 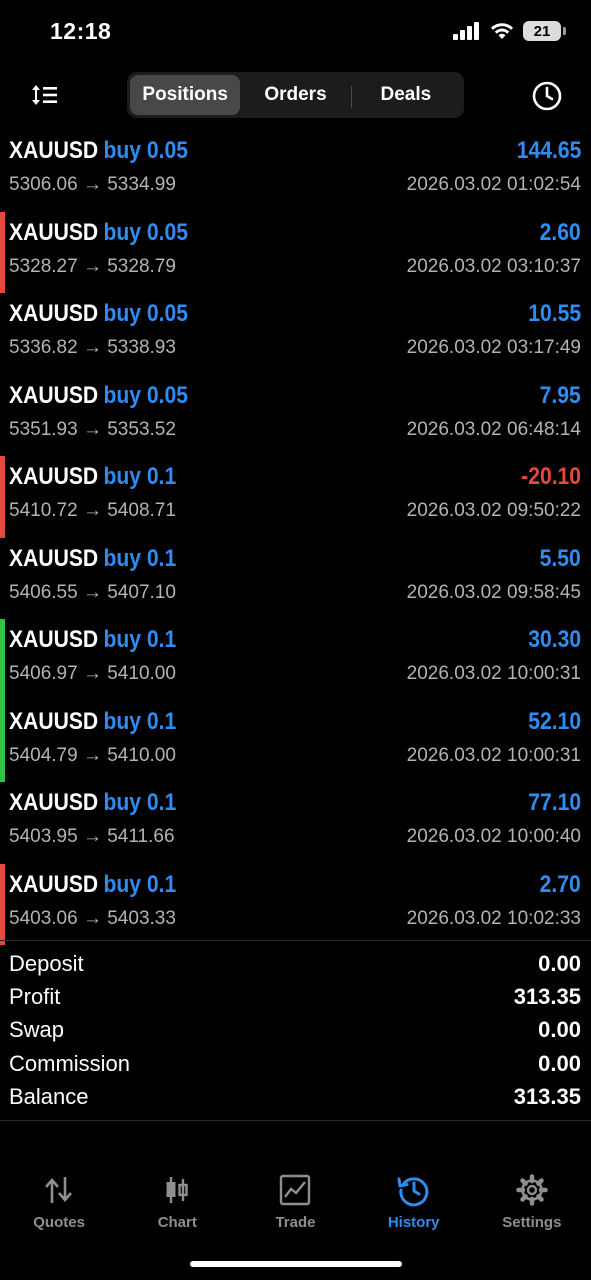 I want to click on tab-deals: Deals, so click(x=405, y=95).